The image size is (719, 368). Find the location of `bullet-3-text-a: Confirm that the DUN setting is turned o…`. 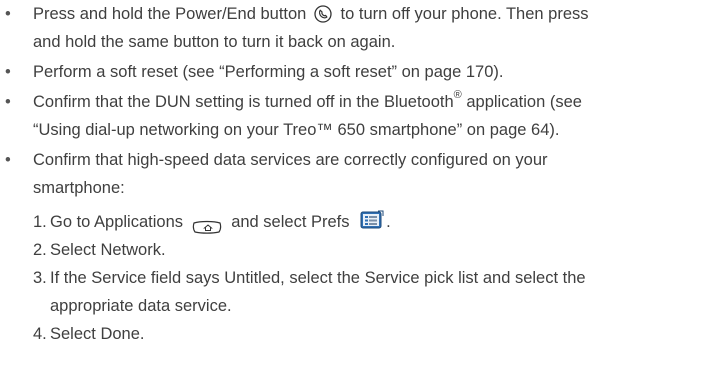

bullet-3-text-a: Confirm that the DUN setting is turned o… is located at coordinates (243, 102).